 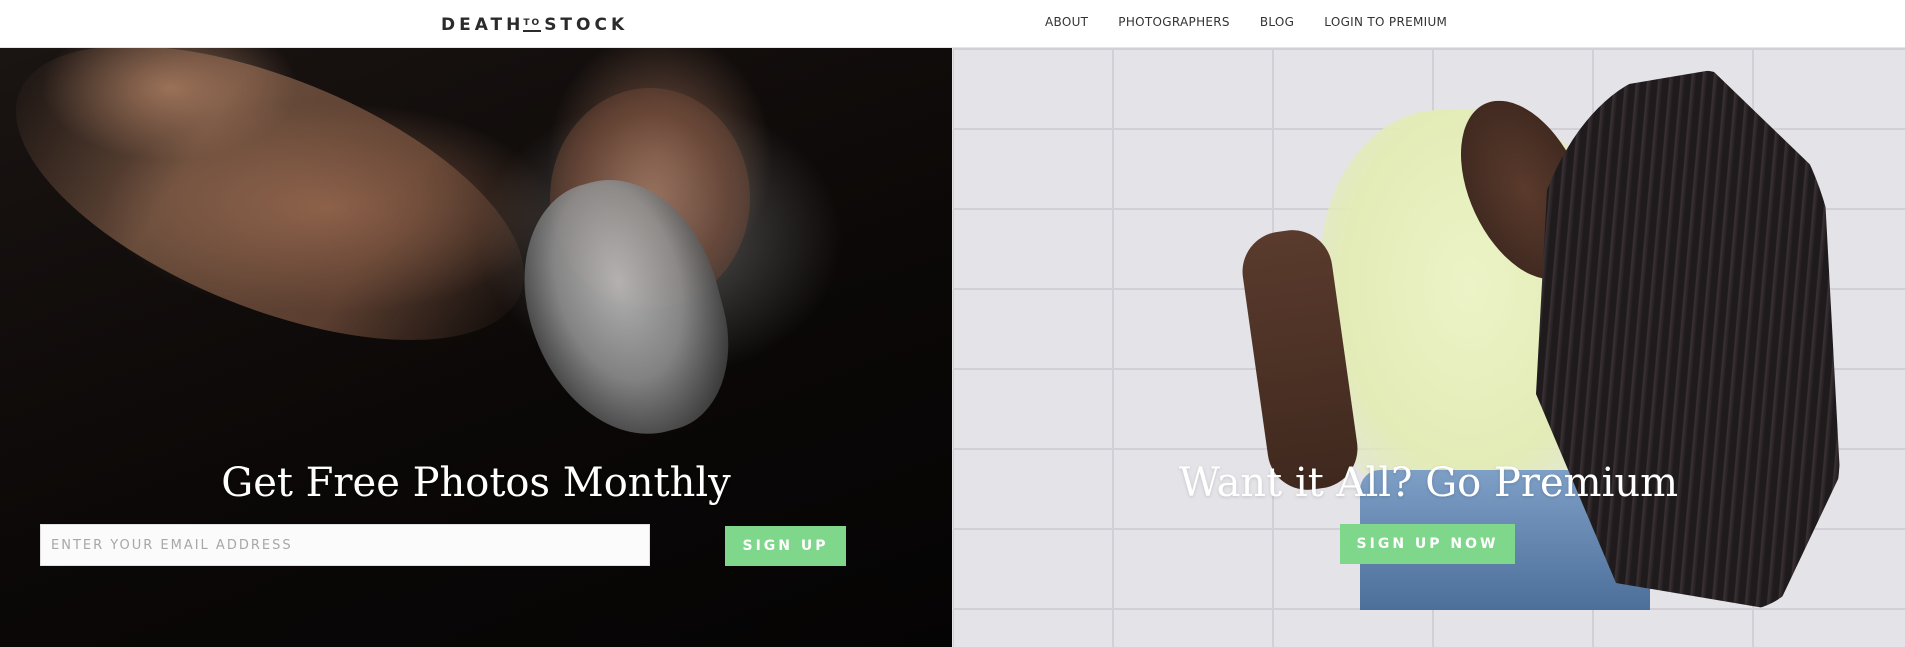 I want to click on email-input, so click(x=345, y=545).